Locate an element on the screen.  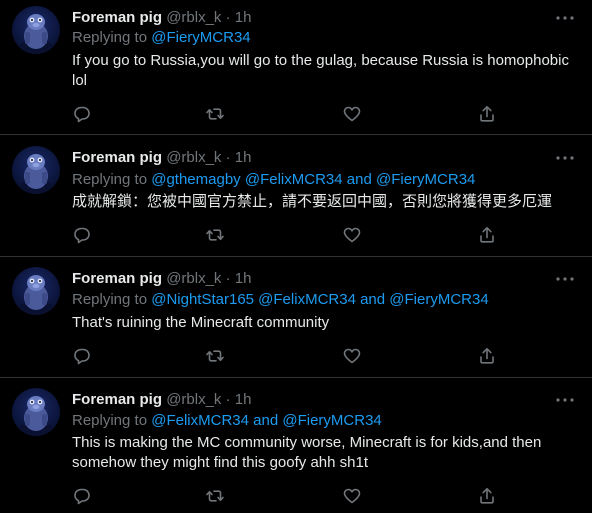
mention-link: @gthemagby is located at coordinates (195, 179).